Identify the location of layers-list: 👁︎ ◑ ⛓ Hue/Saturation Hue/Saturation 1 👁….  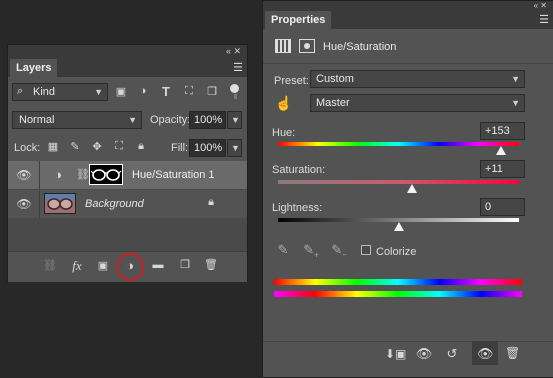
(127, 206).